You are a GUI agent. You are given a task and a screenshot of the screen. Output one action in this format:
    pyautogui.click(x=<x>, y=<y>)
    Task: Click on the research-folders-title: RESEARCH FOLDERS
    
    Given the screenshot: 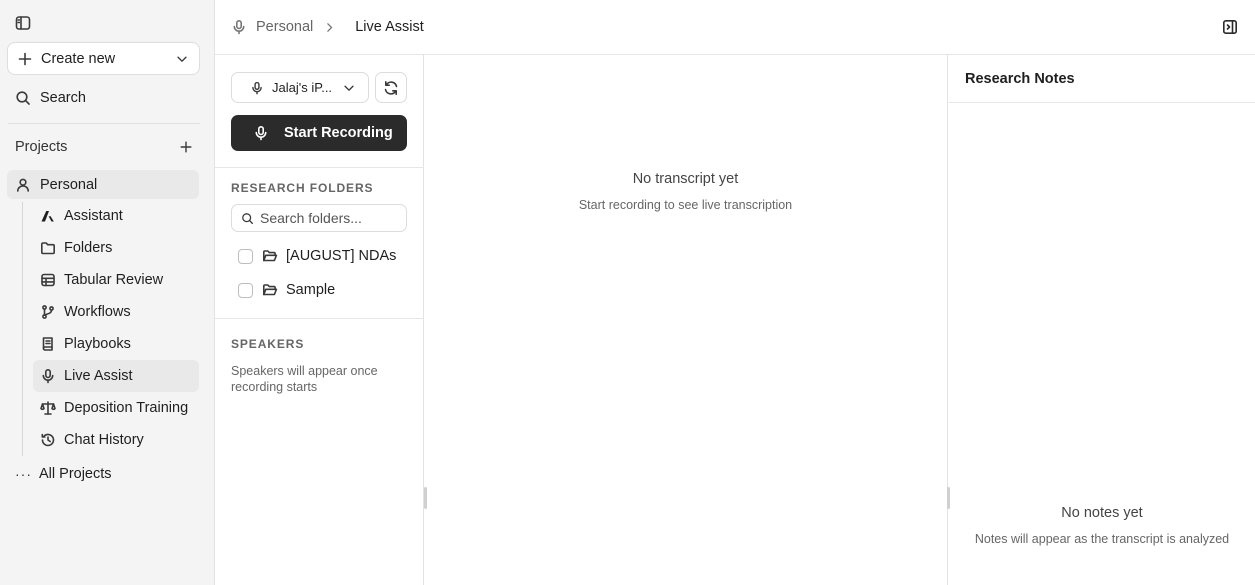 What is the action you would take?
    pyautogui.click(x=302, y=188)
    